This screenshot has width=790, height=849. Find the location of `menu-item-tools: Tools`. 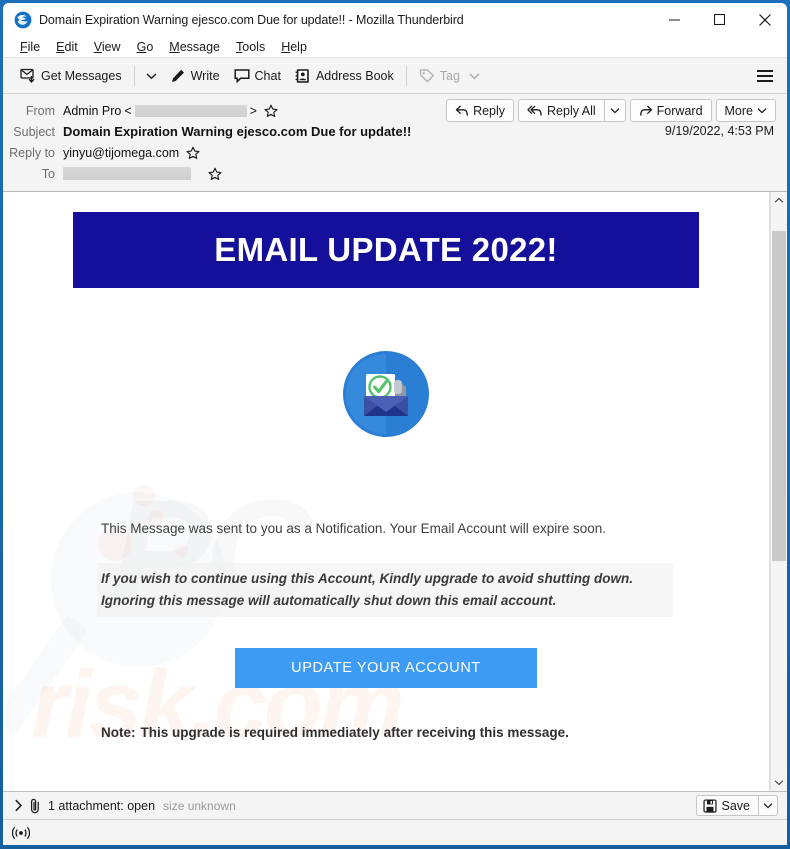

menu-item-tools: Tools is located at coordinates (250, 47).